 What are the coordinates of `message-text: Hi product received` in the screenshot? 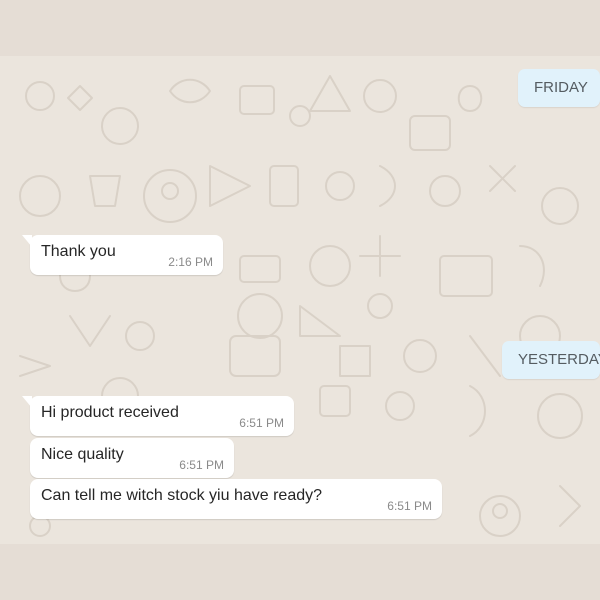 It's located at (110, 412).